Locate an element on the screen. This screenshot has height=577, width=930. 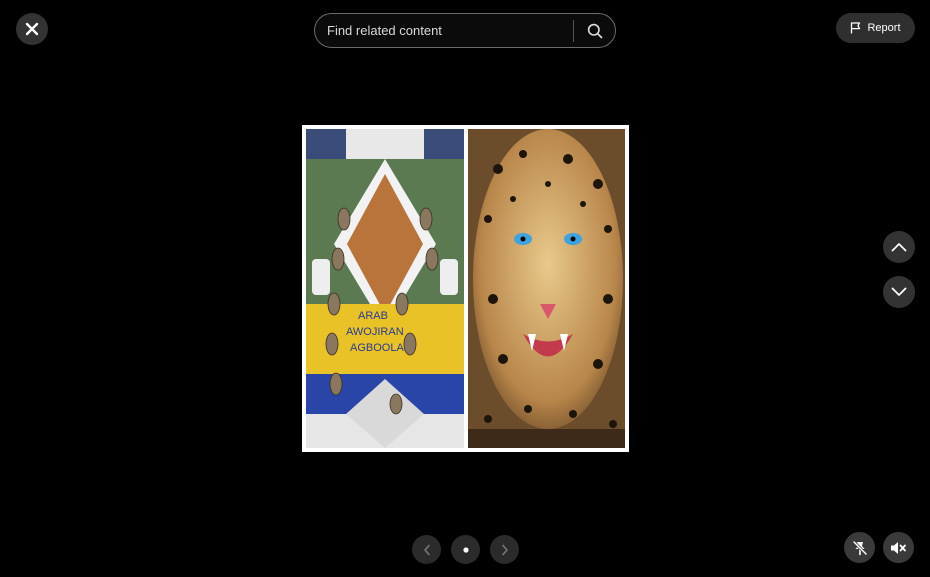
chevron-left-icon is located at coordinates (426, 549).